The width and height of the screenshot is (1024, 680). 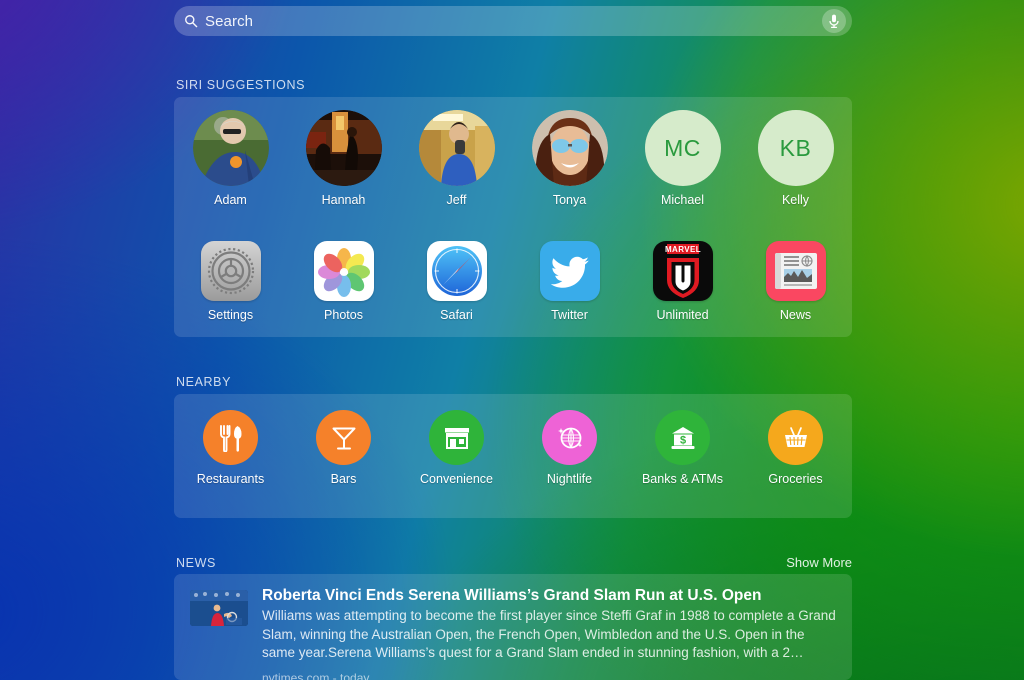 What do you see at coordinates (682, 315) in the screenshot?
I see `app-name: Unlimited` at bounding box center [682, 315].